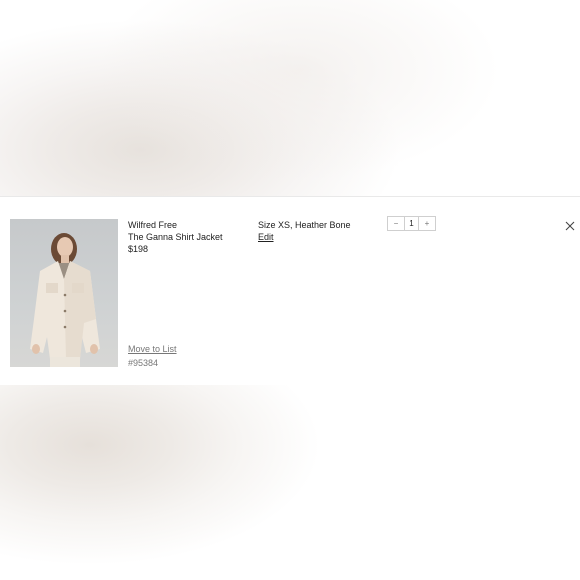  What do you see at coordinates (153, 225) in the screenshot?
I see `brand-name: Wilfred Free` at bounding box center [153, 225].